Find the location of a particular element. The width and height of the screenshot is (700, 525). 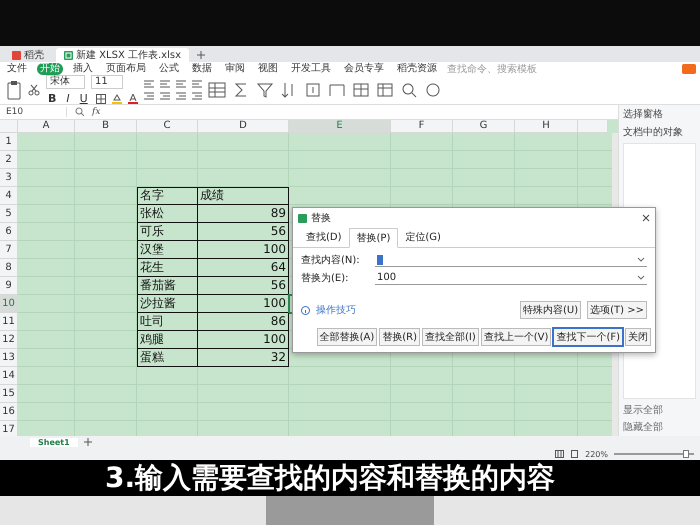

table-cell: 成绩 is located at coordinates (243, 195).